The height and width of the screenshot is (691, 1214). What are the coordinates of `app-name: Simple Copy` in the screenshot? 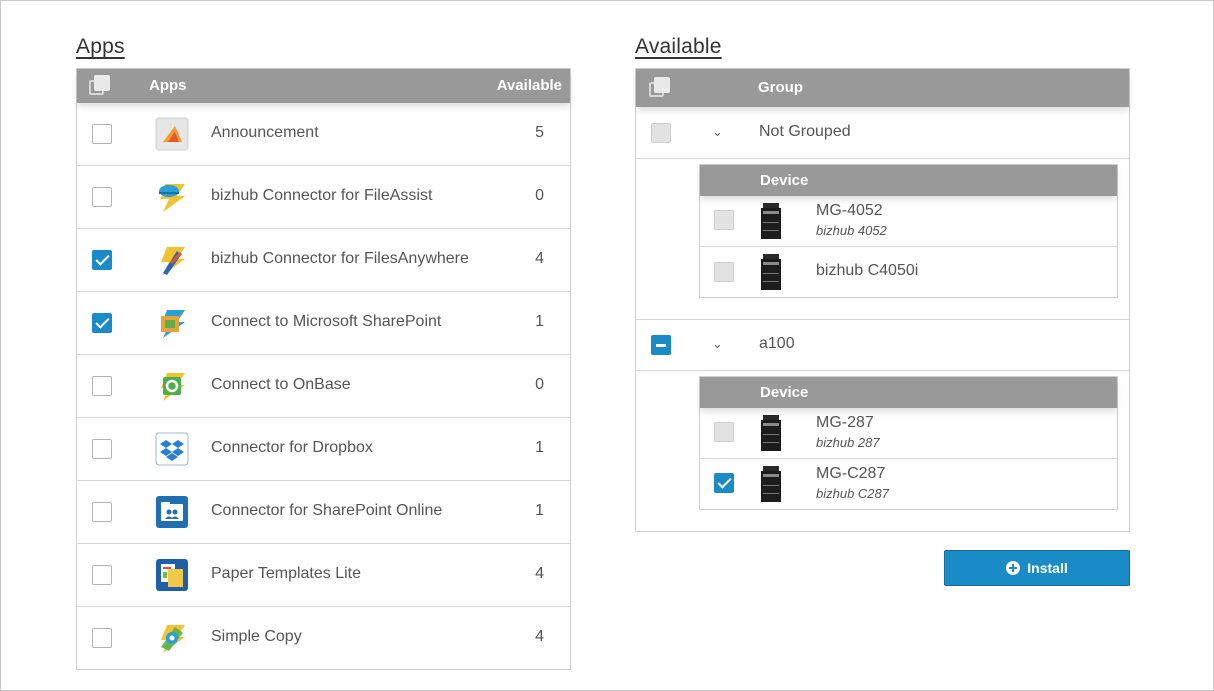 It's located at (256, 636).